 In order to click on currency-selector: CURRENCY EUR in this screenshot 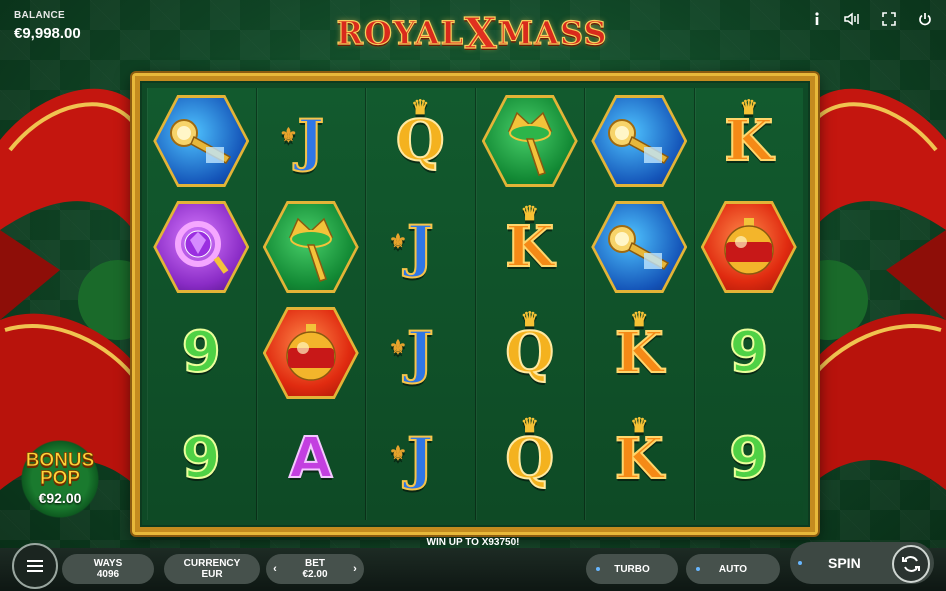, I will do `click(212, 569)`.